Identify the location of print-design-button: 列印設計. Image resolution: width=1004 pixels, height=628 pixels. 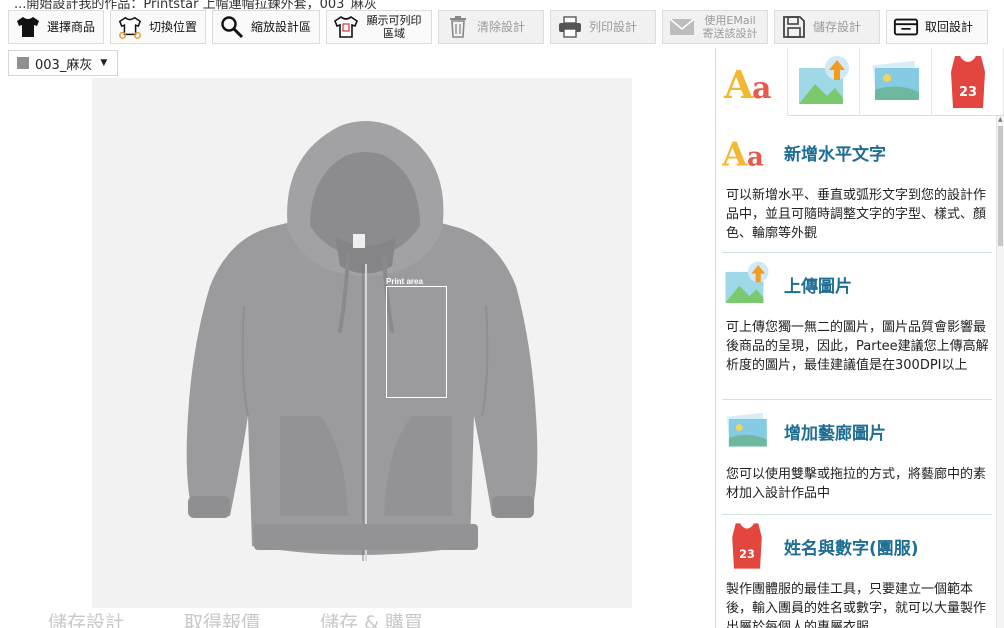
(603, 27).